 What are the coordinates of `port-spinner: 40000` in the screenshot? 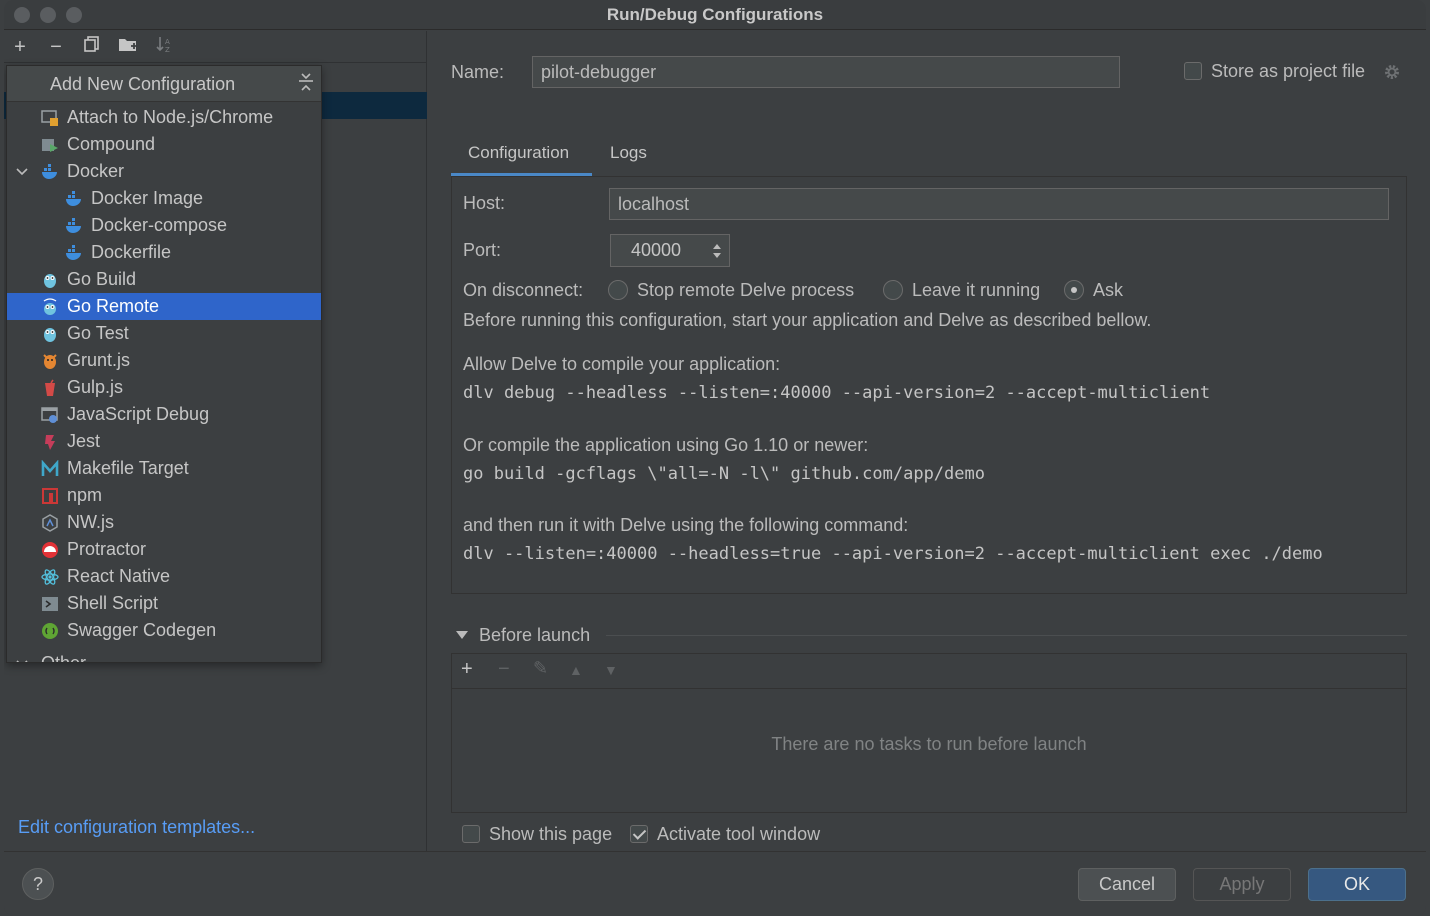 It's located at (670, 250).